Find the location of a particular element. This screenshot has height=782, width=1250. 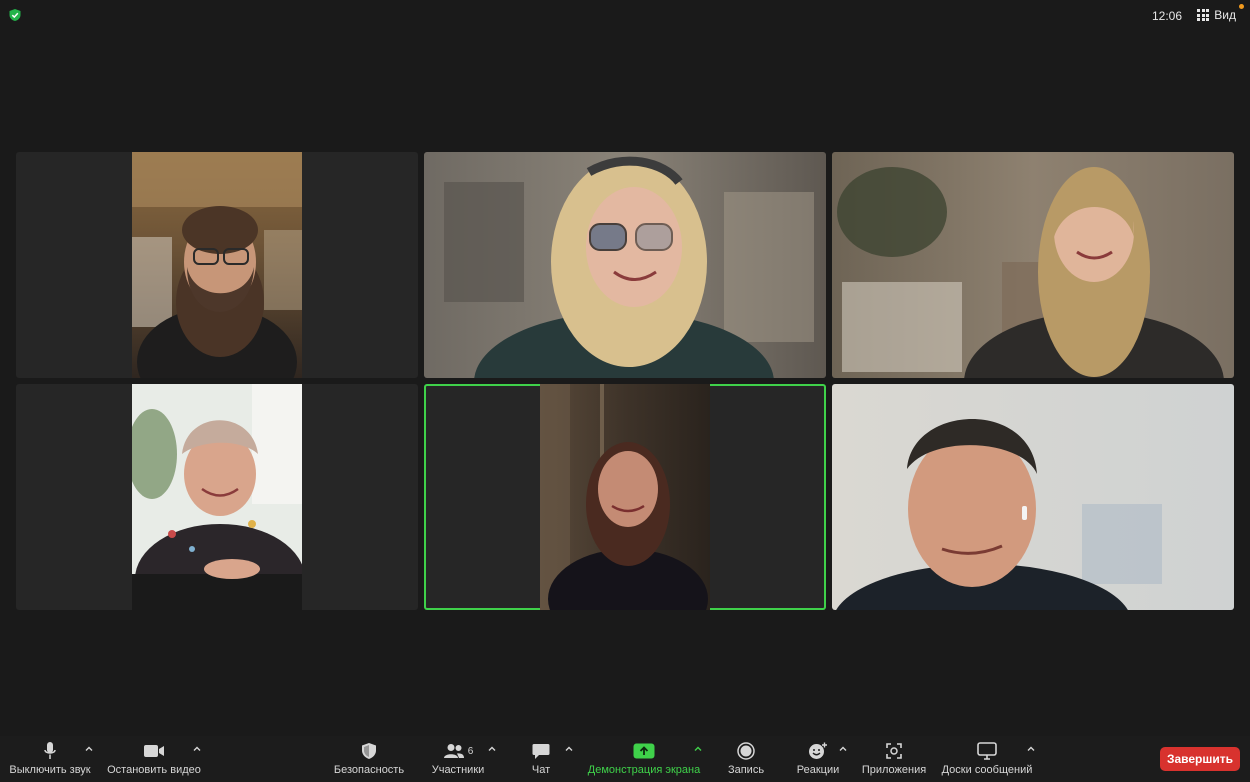

stop-video-label: Остановить видео is located at coordinates (154, 770).